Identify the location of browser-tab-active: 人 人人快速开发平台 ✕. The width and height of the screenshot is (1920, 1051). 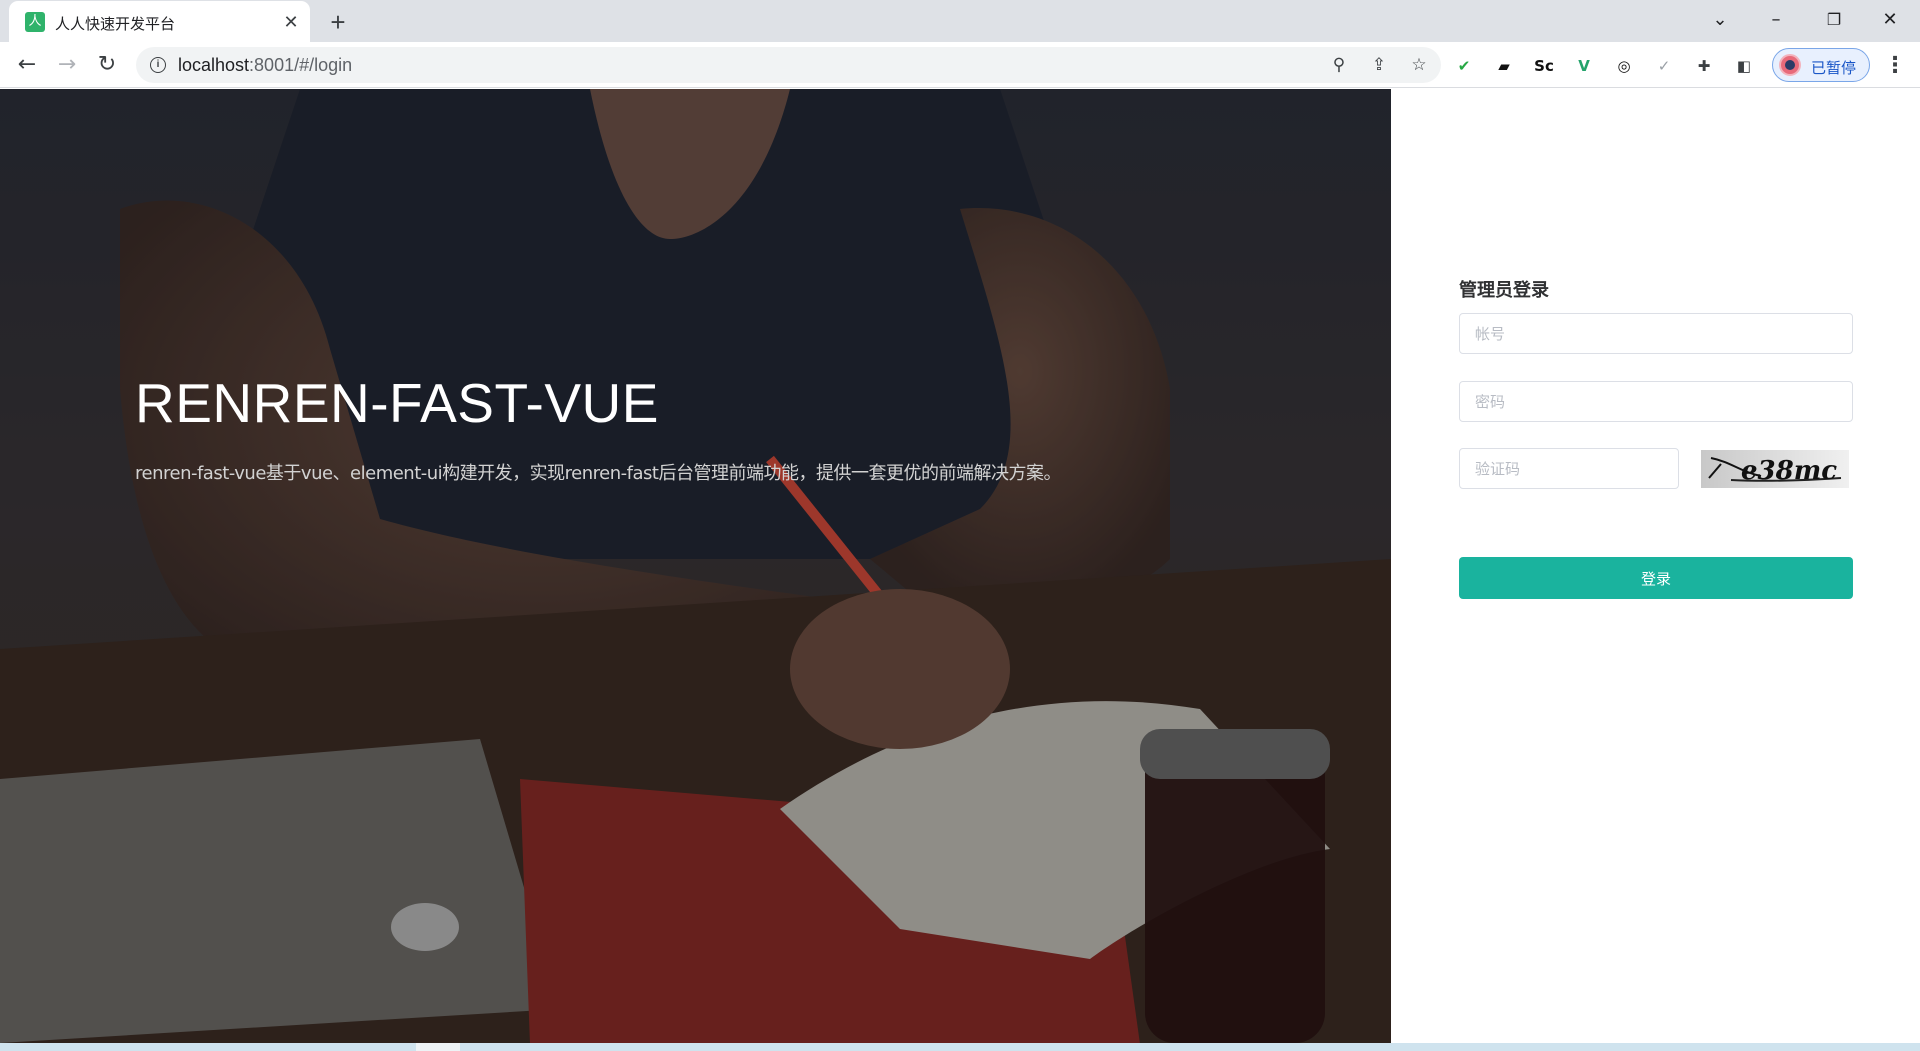
(159, 21).